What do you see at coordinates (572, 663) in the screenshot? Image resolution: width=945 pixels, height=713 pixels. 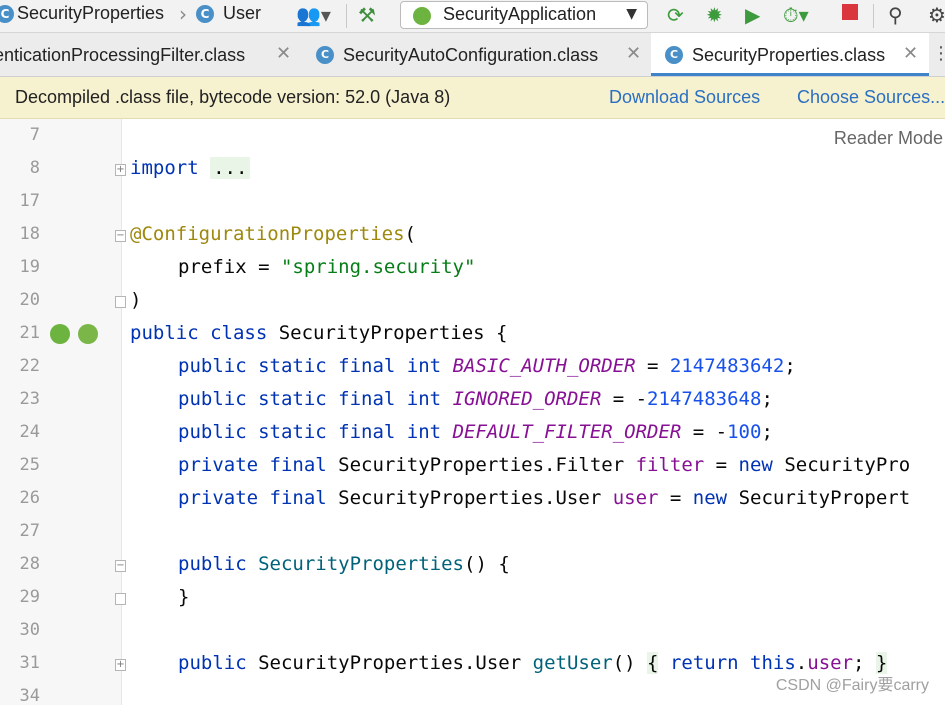 I see `method-name: getUser` at bounding box center [572, 663].